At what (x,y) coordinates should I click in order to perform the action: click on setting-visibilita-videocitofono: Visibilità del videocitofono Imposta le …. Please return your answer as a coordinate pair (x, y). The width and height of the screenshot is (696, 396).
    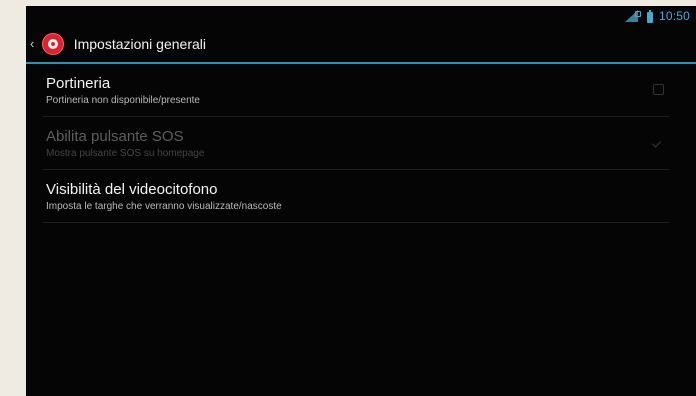
    Looking at the image, I should click on (356, 196).